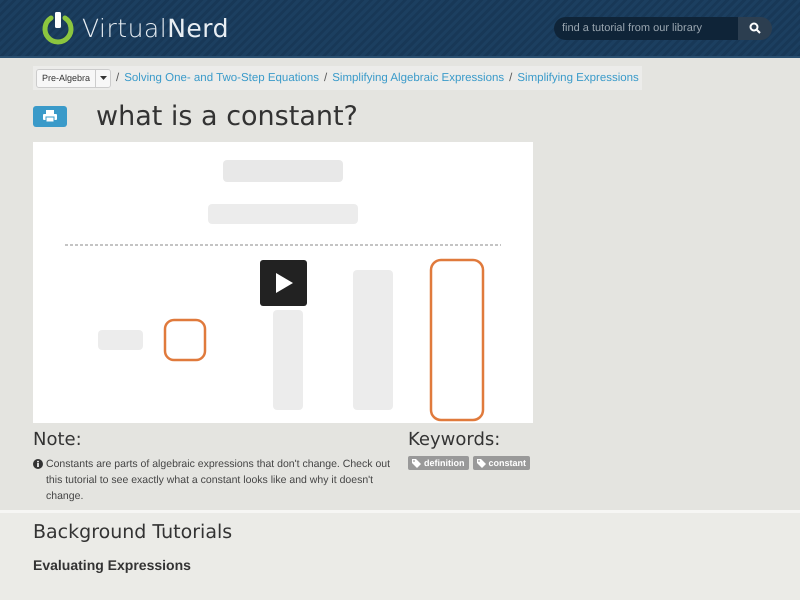 The image size is (800, 600). Describe the element at coordinates (578, 78) in the screenshot. I see `breadcrumb-link: Simplifying Expressions` at that location.